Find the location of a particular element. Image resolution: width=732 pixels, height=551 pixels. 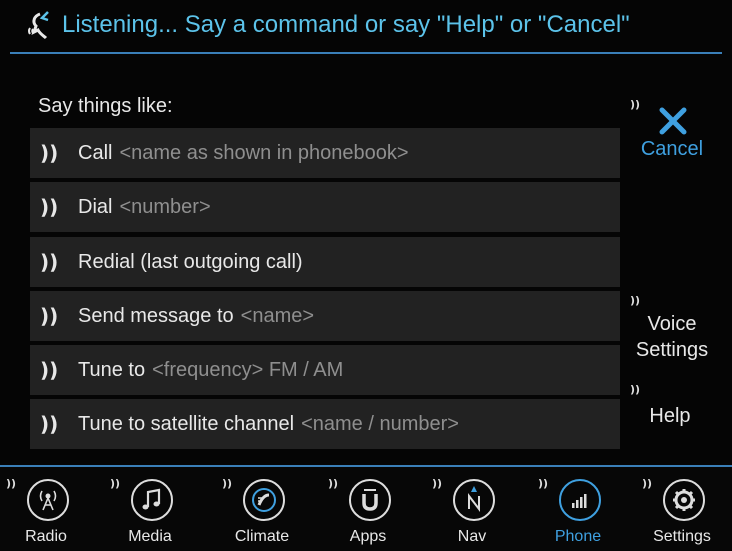

close-icon is located at coordinates (673, 121).